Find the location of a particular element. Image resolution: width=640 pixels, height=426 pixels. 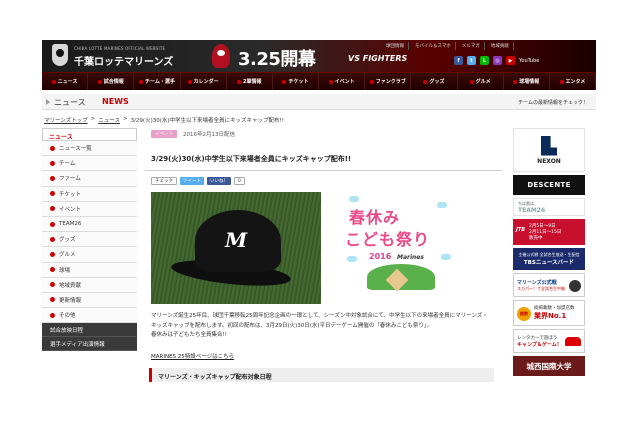

sidebar-item-news-list: ニュース一覧 is located at coordinates (89, 149).